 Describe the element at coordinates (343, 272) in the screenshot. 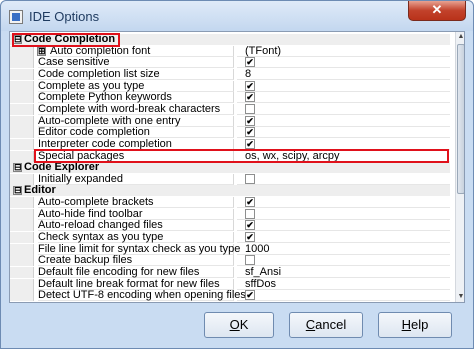

I see `property-value: sf_Ansi` at that location.